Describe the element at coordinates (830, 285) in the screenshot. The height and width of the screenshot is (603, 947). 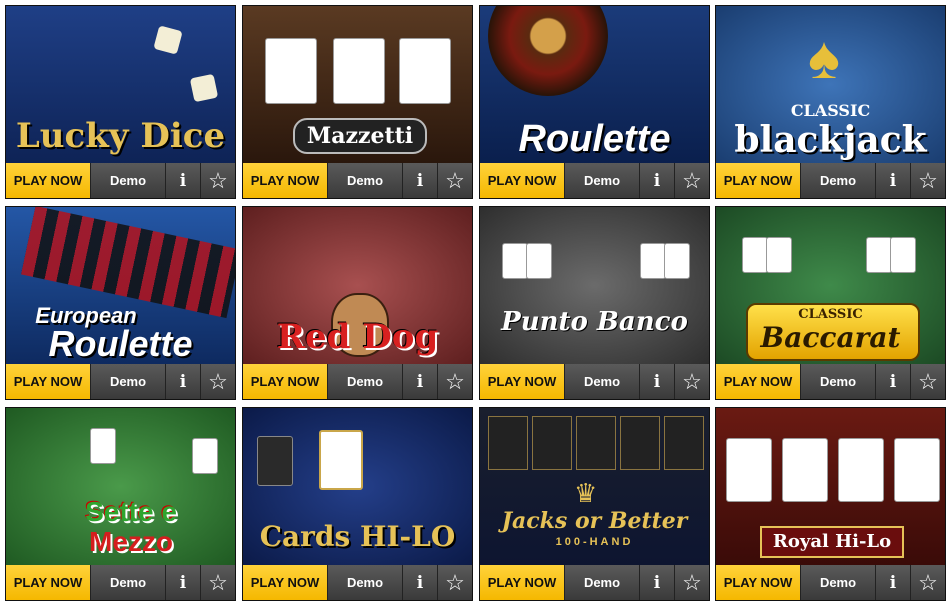
I see `game-thumbnail-baccarat: CLASSIC Baccarat` at that location.